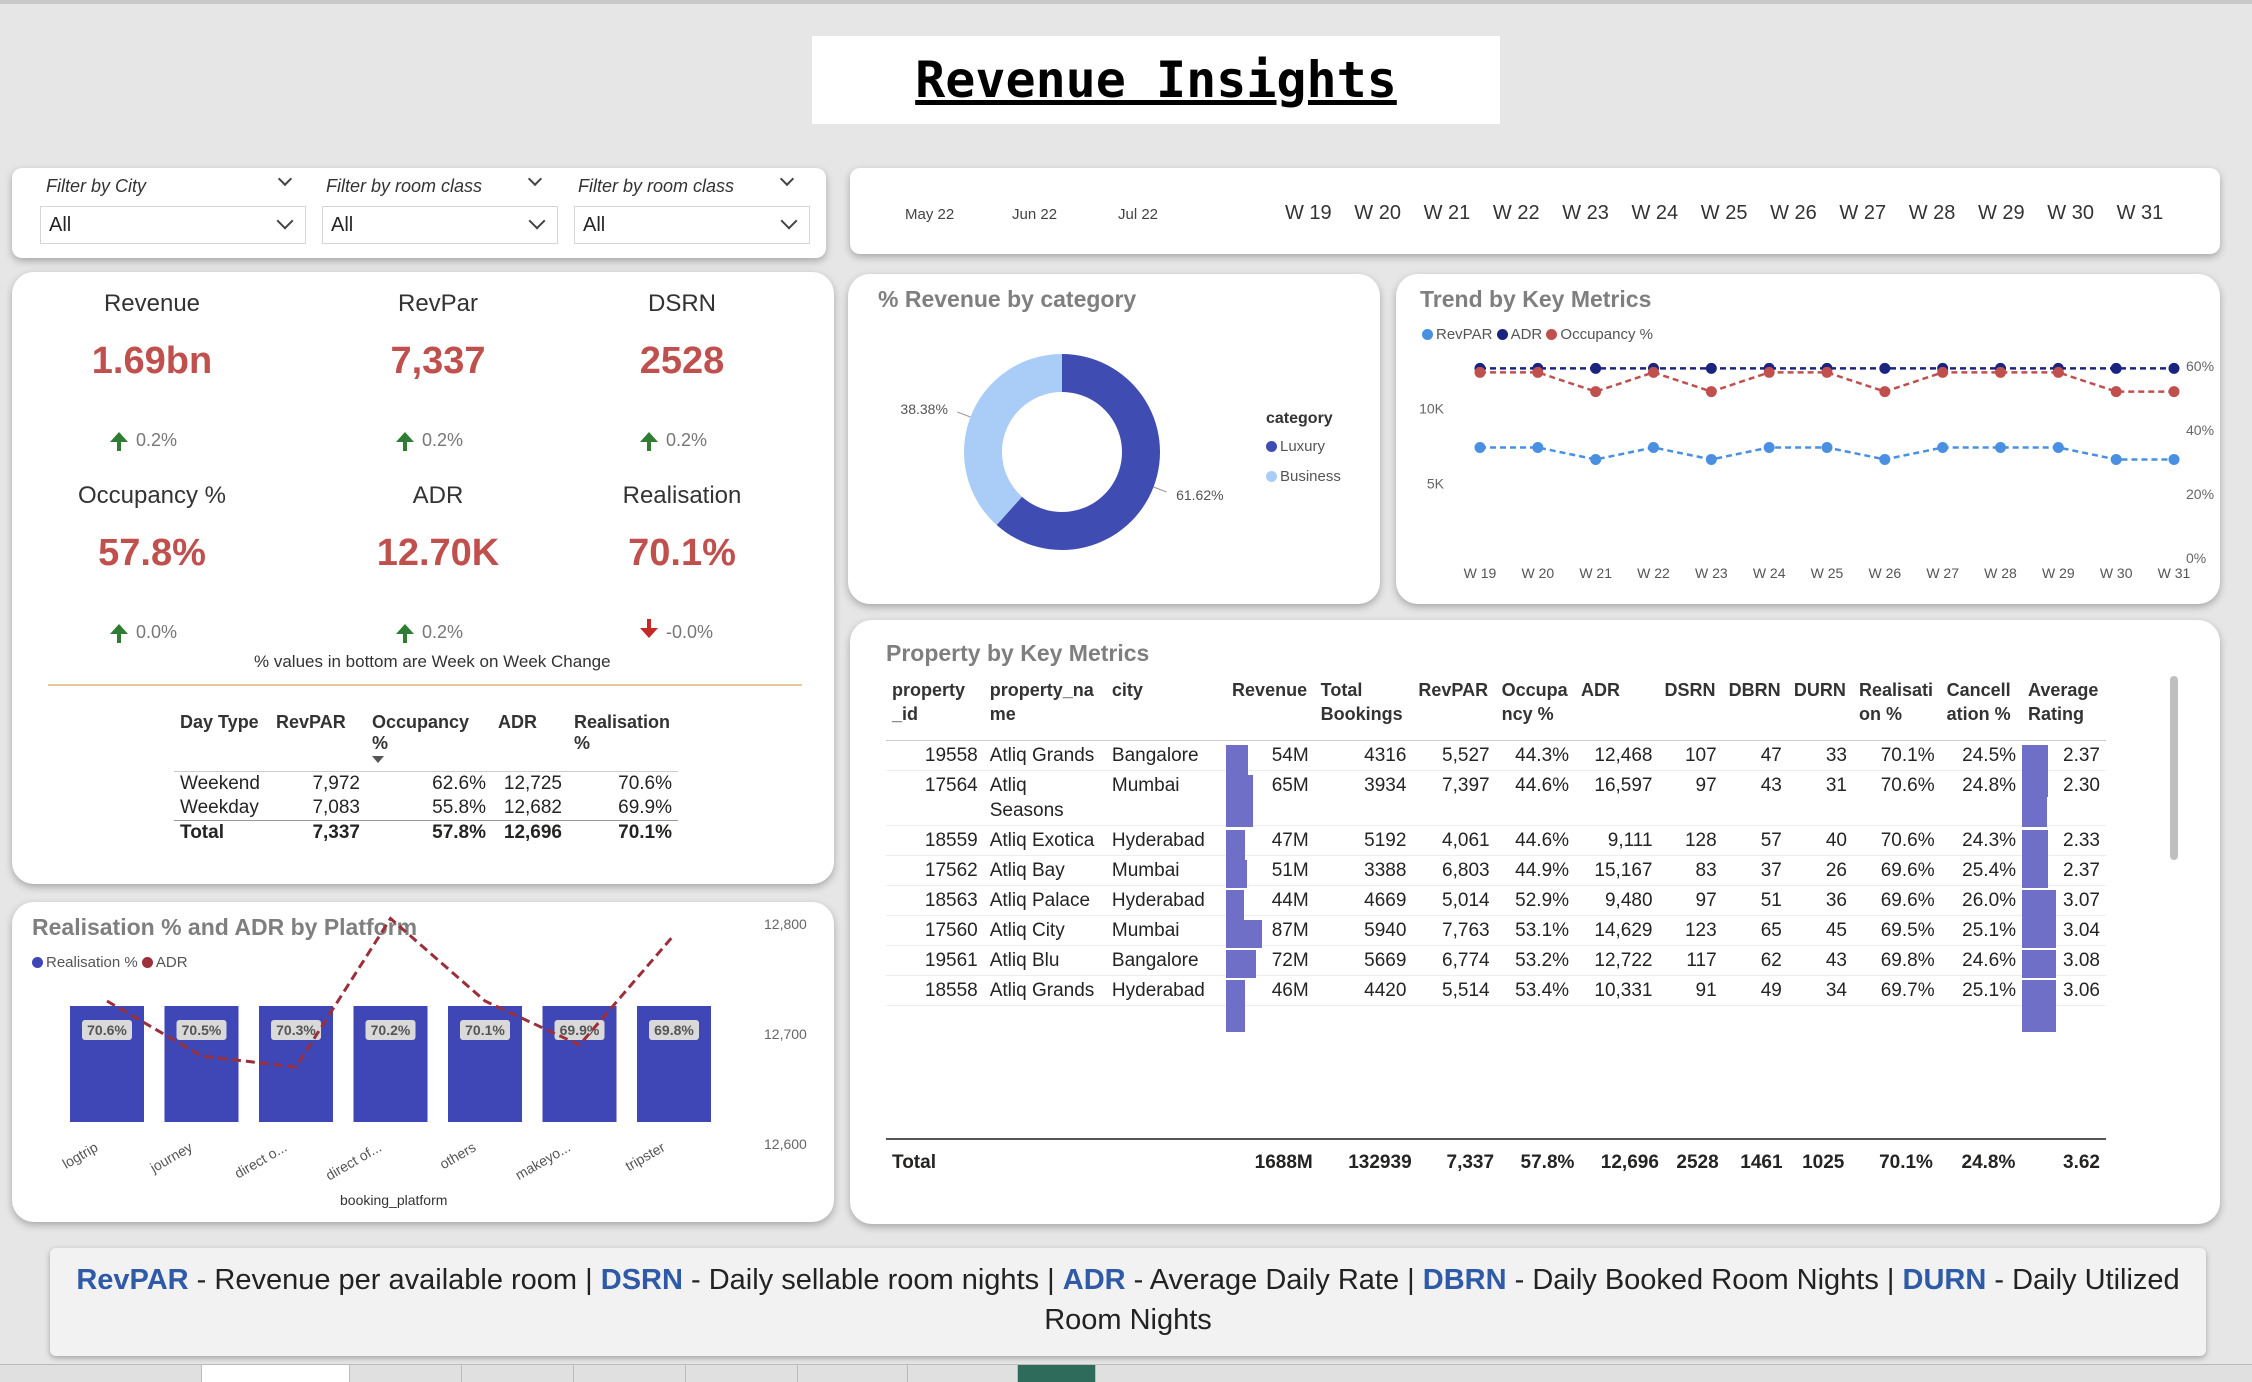 The height and width of the screenshot is (1382, 2252). I want to click on col-header: property_na me, so click(1045, 702).